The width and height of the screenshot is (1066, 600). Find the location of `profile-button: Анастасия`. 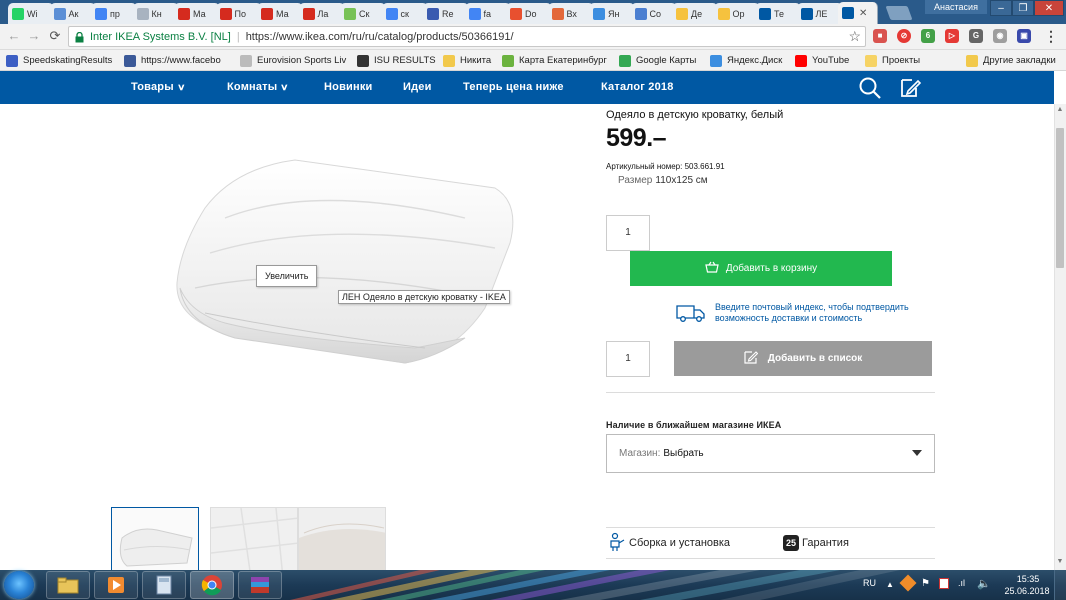

profile-button: Анастасия is located at coordinates (956, 7).